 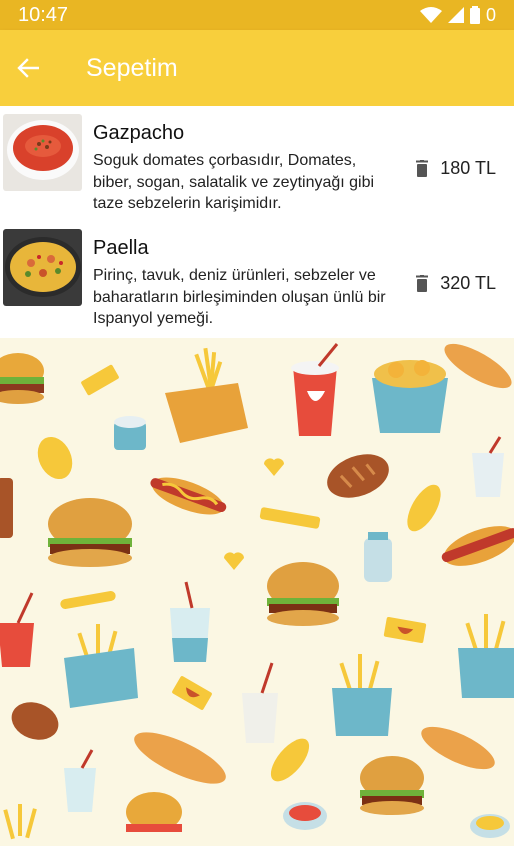 I want to click on app-bar: Sepetim, so click(x=257, y=68).